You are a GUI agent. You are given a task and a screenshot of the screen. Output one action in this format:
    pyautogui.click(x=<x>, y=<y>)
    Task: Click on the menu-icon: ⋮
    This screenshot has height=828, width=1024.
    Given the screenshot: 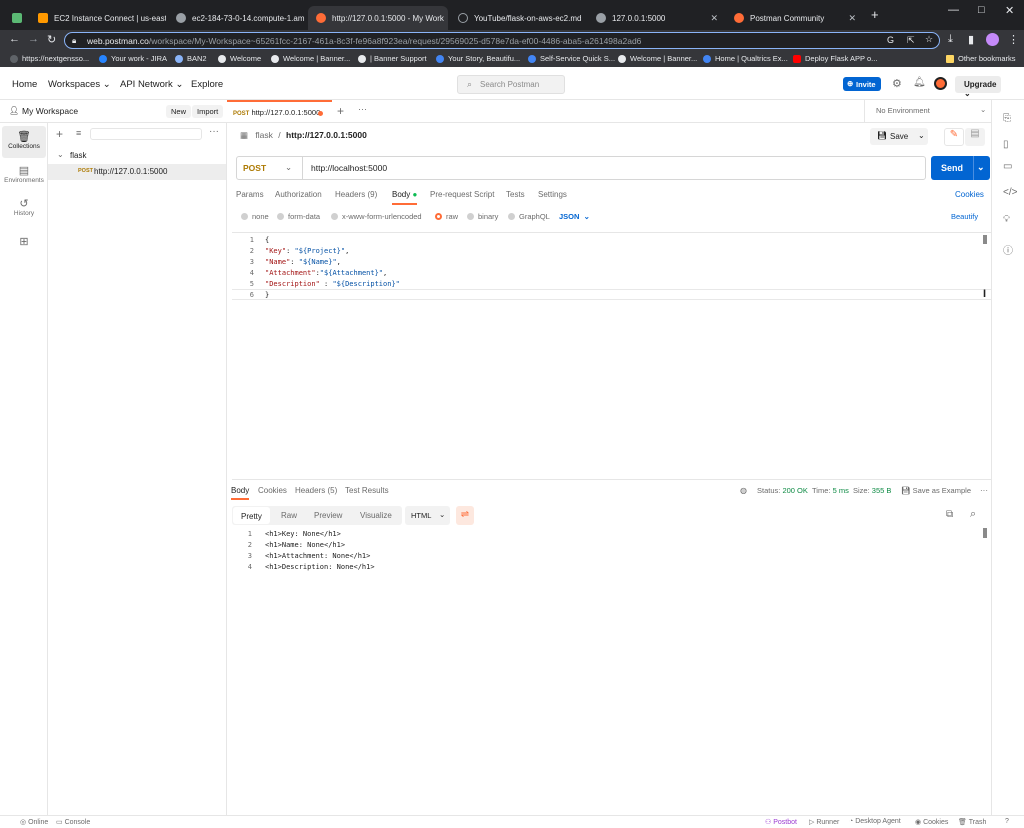 What is the action you would take?
    pyautogui.click(x=1013, y=39)
    